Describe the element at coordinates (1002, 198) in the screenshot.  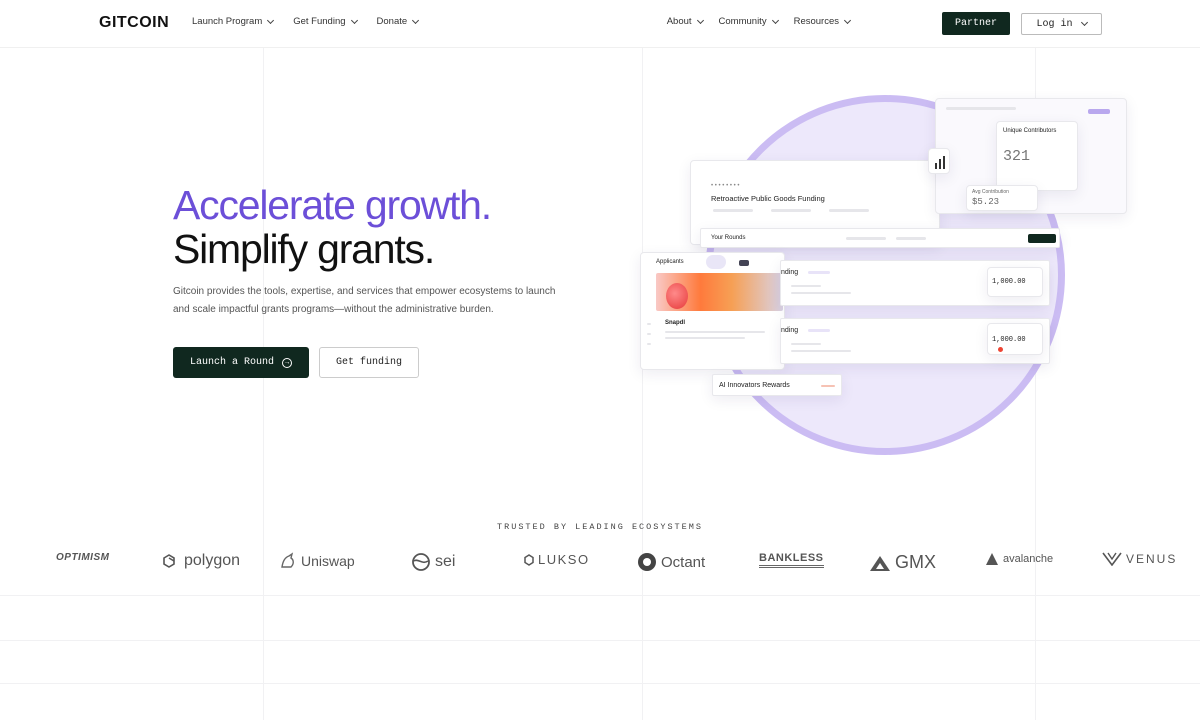
I see `avg-contribution-card: Avg Contribution $5.23` at that location.